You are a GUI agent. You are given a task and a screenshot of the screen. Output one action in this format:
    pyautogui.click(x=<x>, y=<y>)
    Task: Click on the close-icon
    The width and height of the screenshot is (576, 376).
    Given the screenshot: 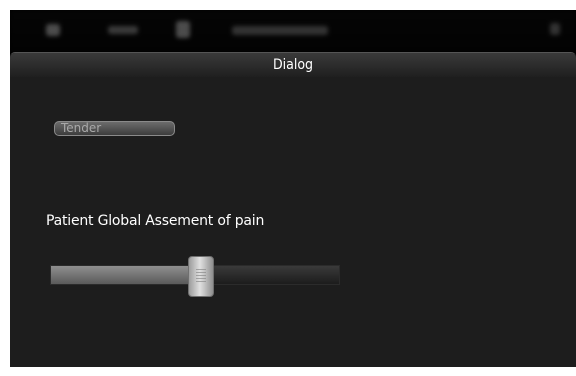 What is the action you would take?
    pyautogui.click(x=555, y=29)
    